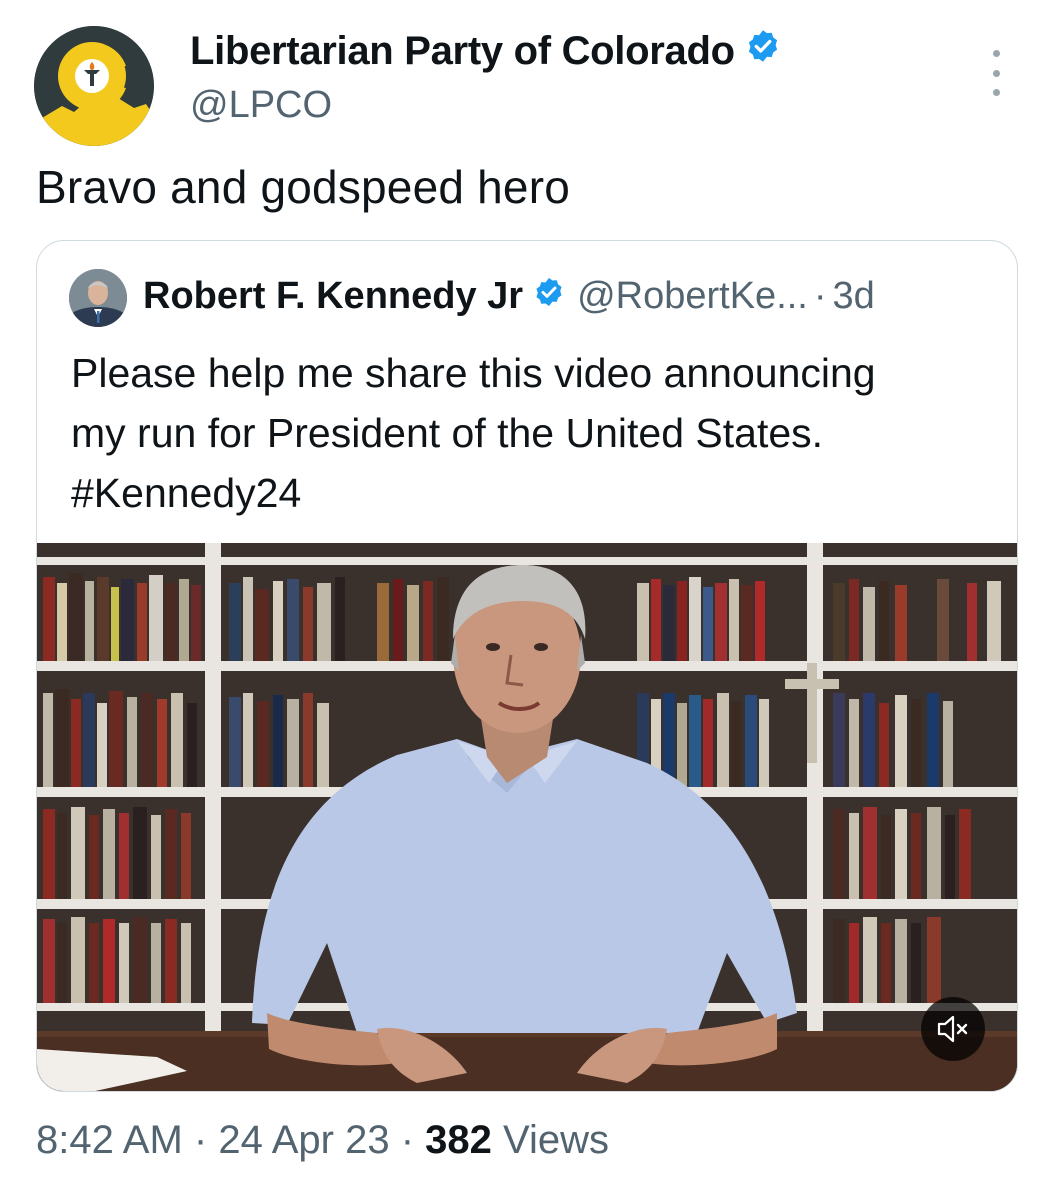 The width and height of the screenshot is (1054, 1200). I want to click on views-label: Views, so click(556, 1140).